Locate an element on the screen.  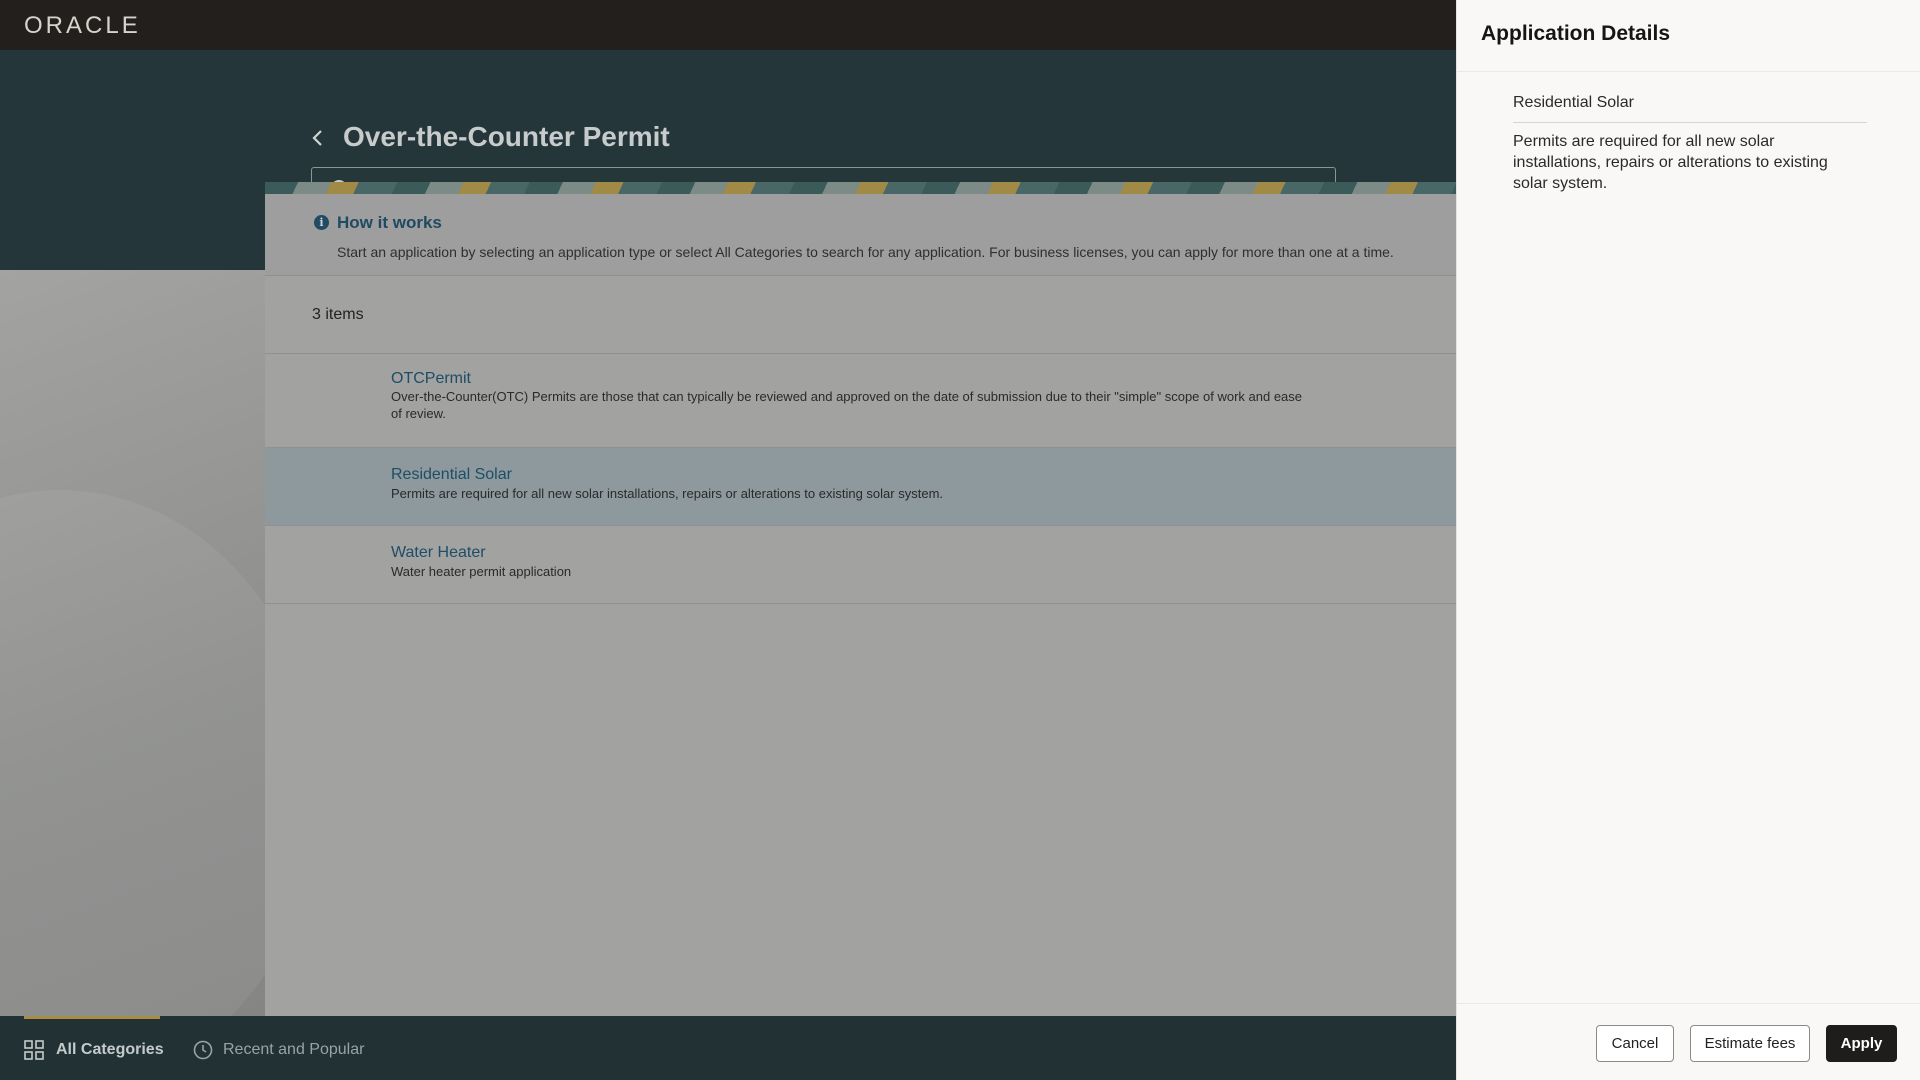
chevron-left-icon is located at coordinates (317, 138).